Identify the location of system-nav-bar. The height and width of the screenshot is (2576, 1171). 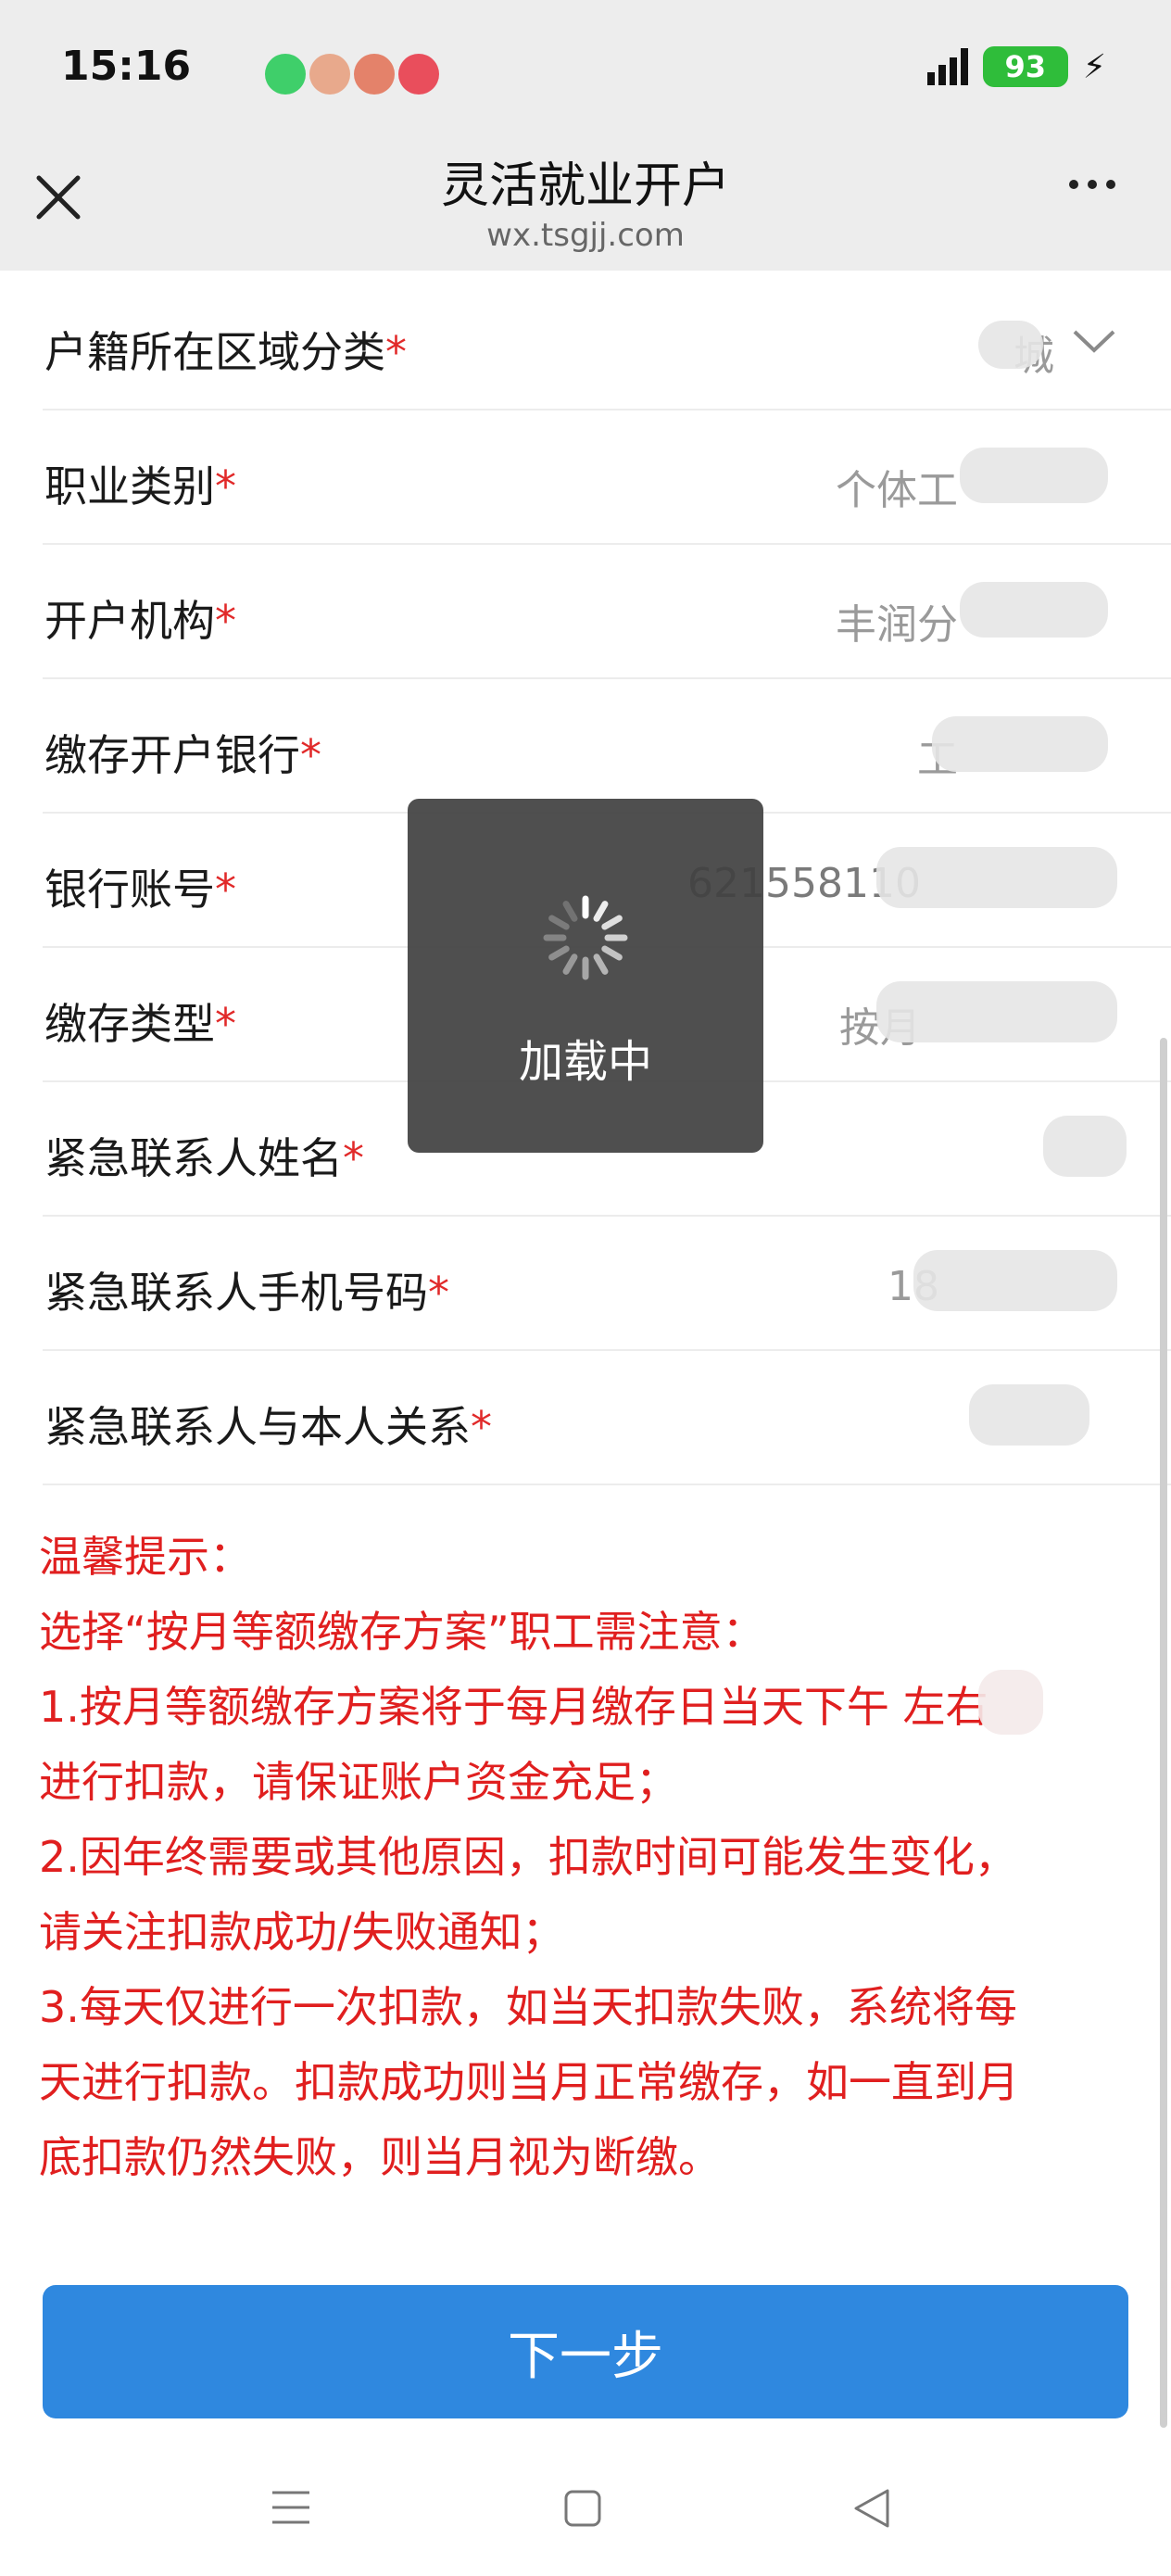
(585, 2511).